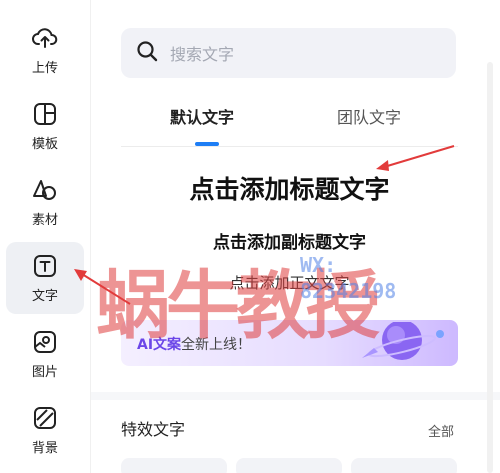  I want to click on sidebar-item-label: 背景, so click(44, 448).